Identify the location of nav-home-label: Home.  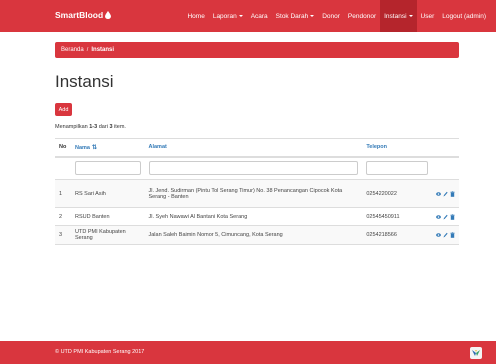
(196, 16).